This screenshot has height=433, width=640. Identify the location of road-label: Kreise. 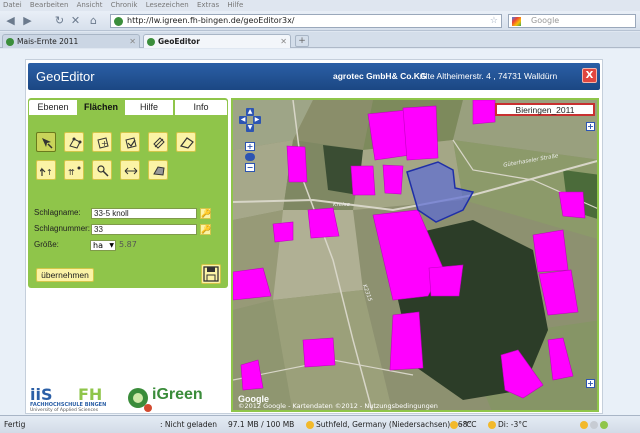
(342, 205).